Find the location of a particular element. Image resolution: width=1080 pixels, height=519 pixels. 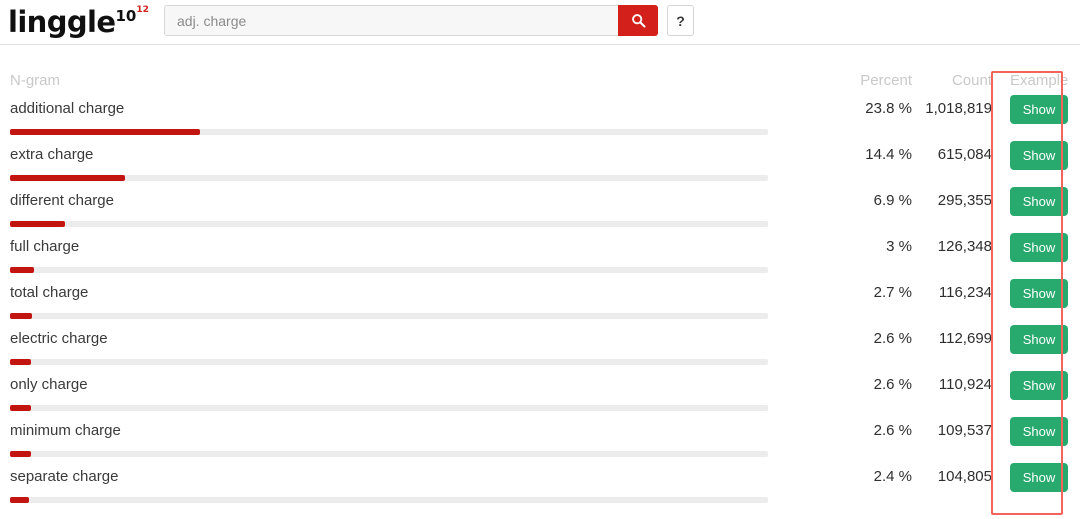

cell-percent: 23.8 % is located at coordinates (874, 108).